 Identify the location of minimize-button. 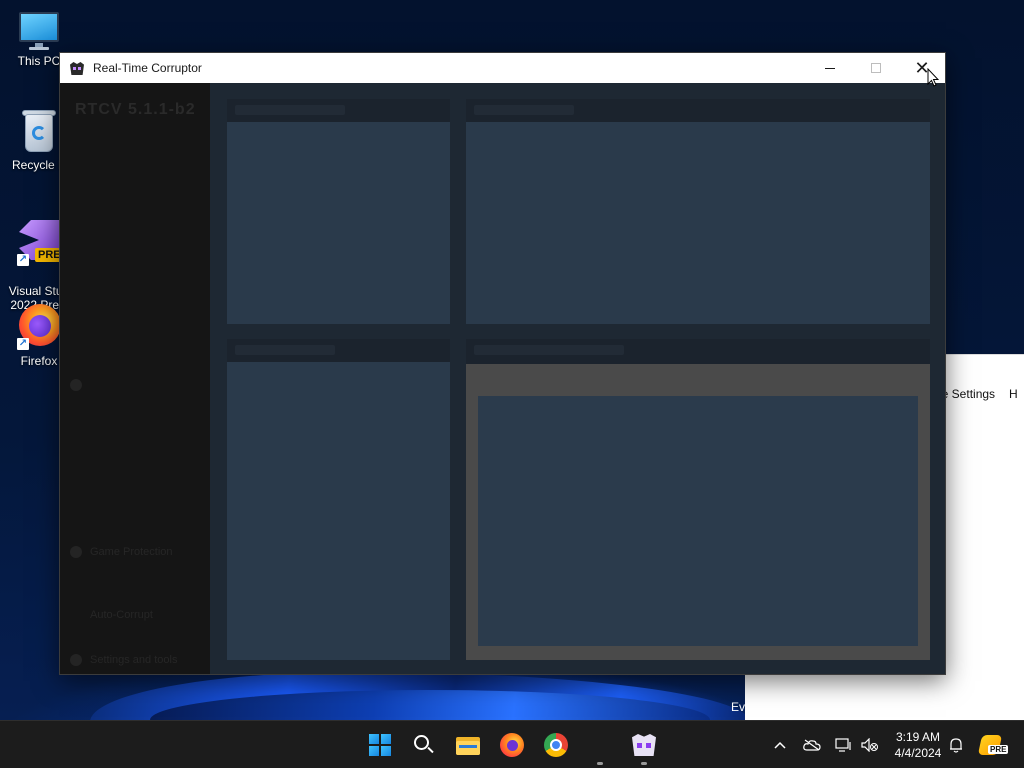
(830, 68).